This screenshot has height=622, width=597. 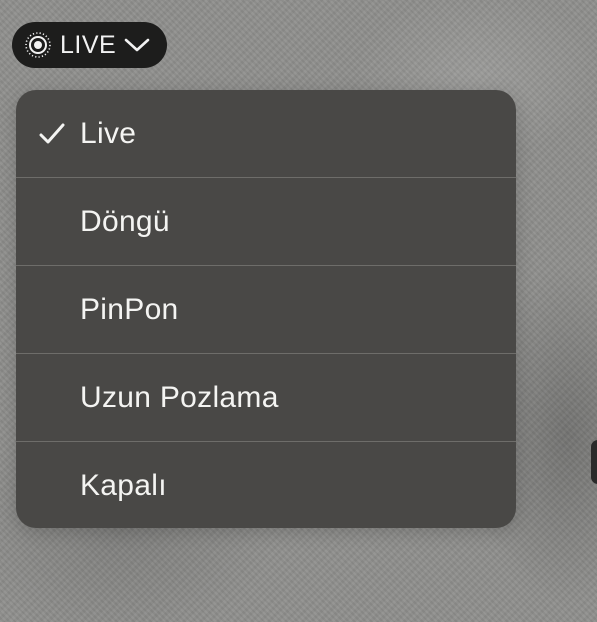 What do you see at coordinates (123, 485) in the screenshot?
I see `menu-item-label: Kapalı` at bounding box center [123, 485].